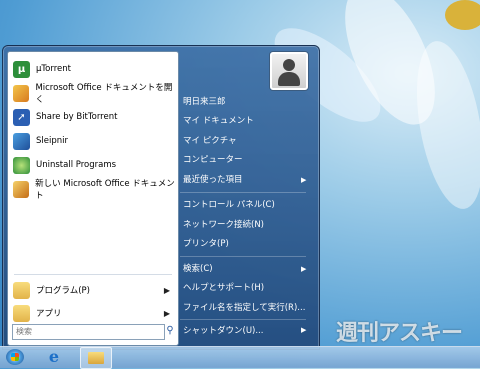 This screenshot has height=369, width=480. I want to click on uninstall-icon, so click(21, 165).